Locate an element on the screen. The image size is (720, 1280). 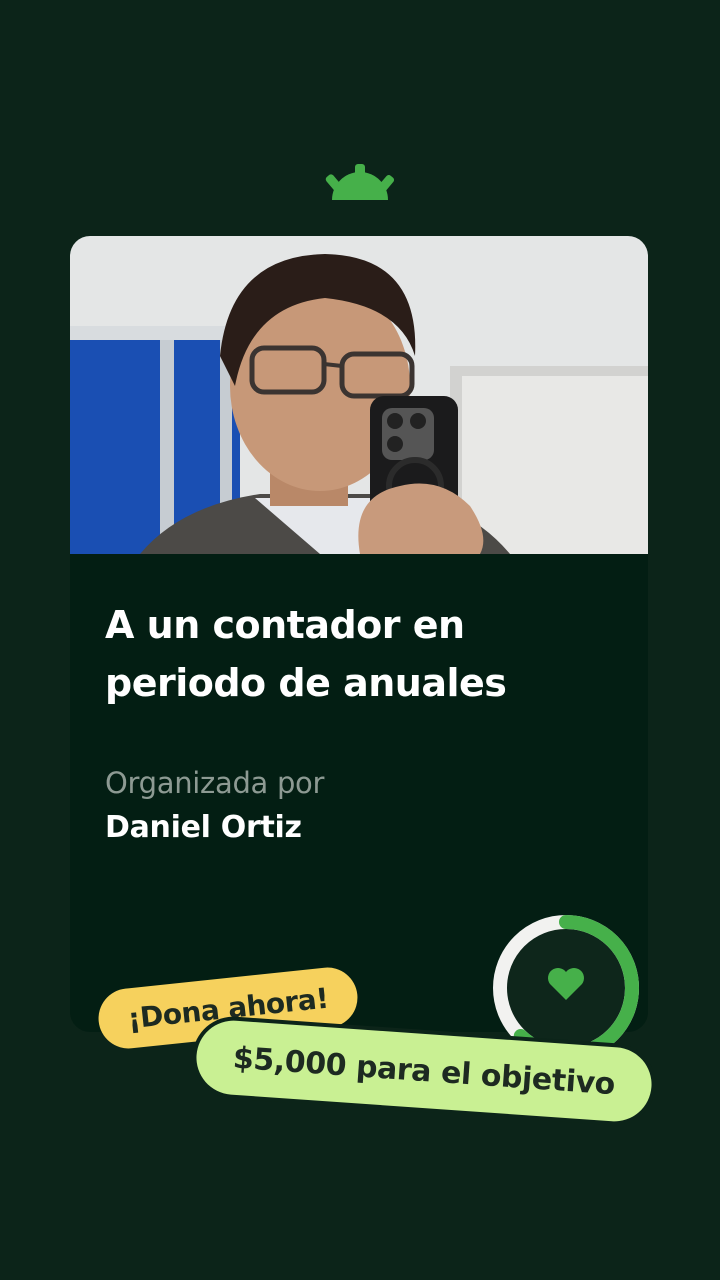
campaign-title: A un contador en periodo de anuales is located at coordinates (306, 654).